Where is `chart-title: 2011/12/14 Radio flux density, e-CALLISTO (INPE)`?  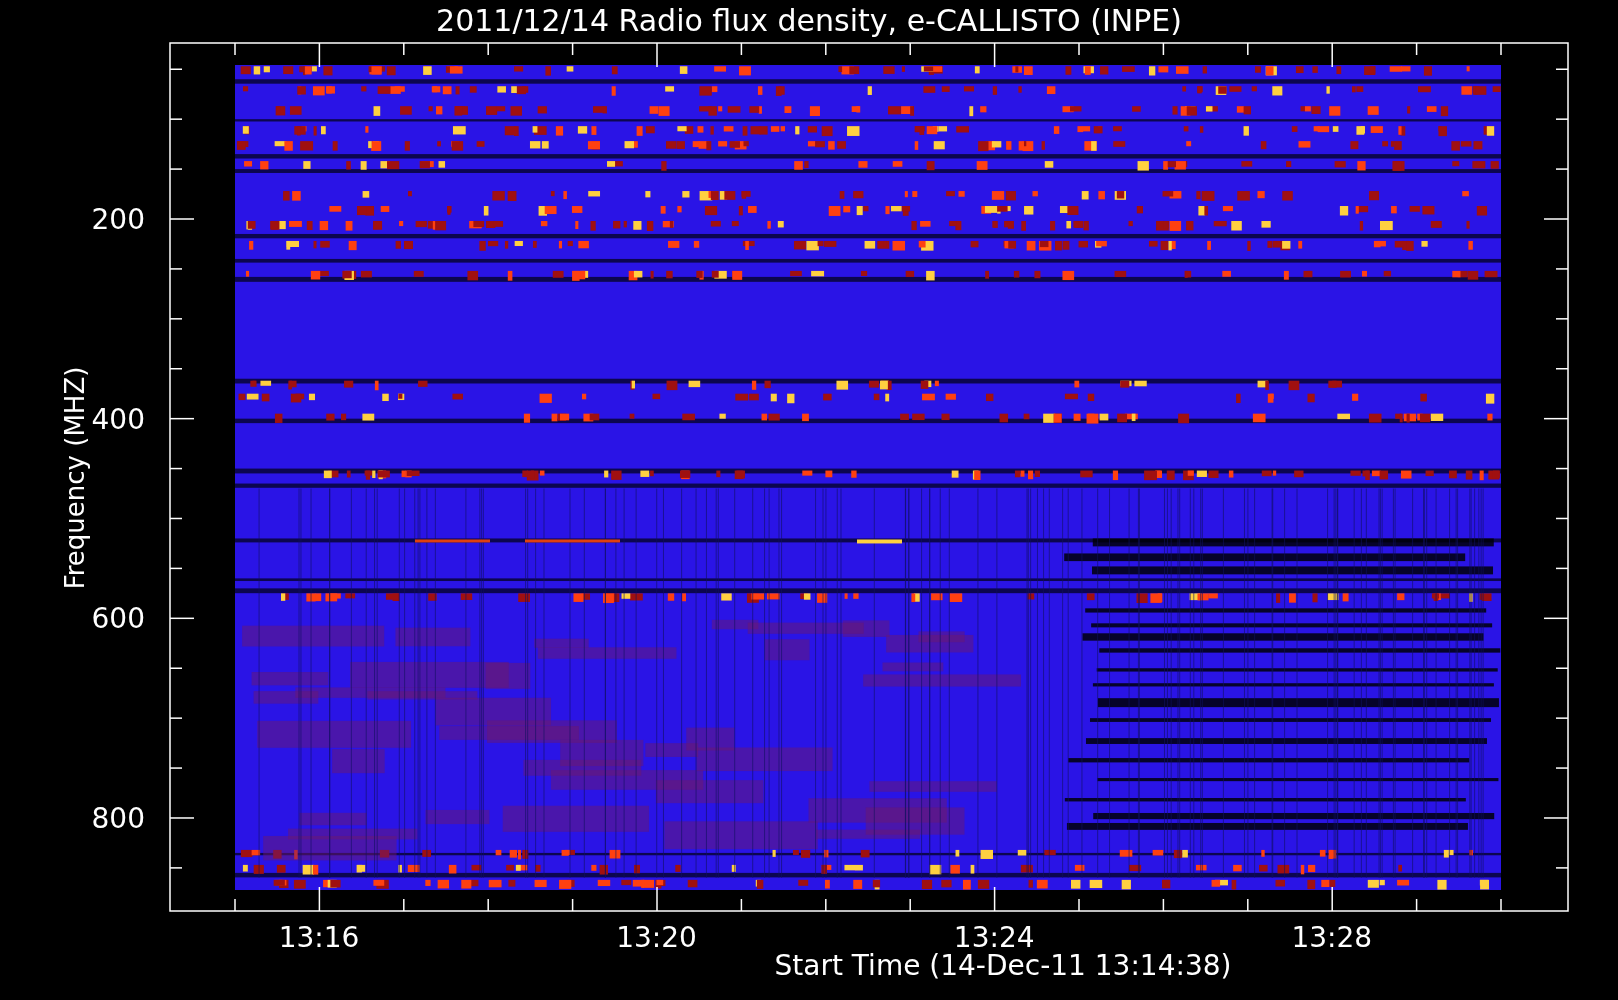
chart-title: 2011/12/14 Radio flux density, e-CALLISTO (INPE) is located at coordinates (809, 20).